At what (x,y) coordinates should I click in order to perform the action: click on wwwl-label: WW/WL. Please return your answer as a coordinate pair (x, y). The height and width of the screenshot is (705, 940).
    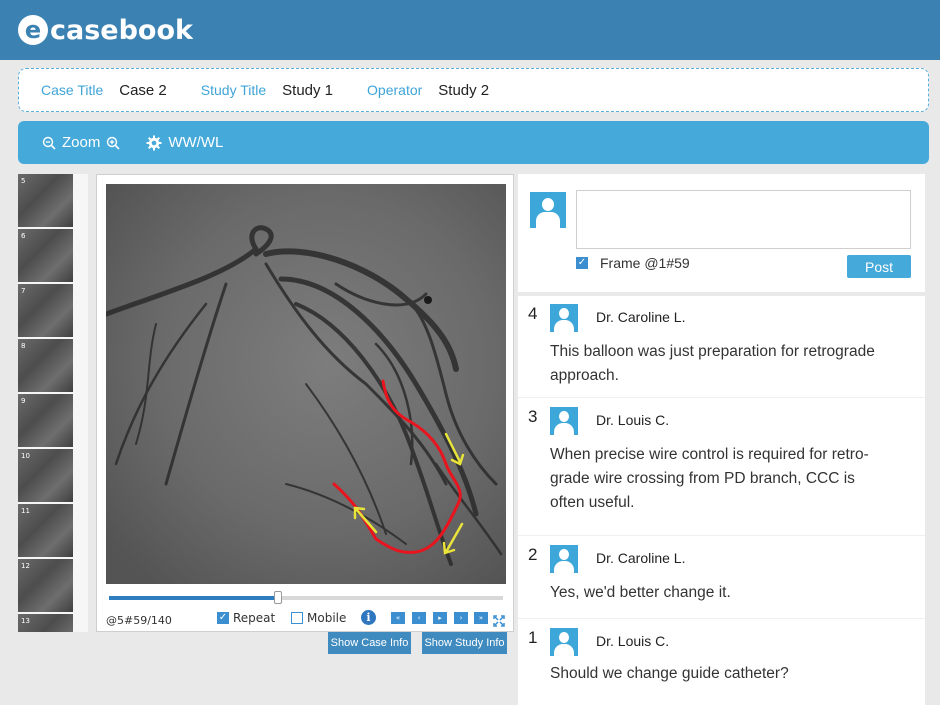
    Looking at the image, I should click on (196, 142).